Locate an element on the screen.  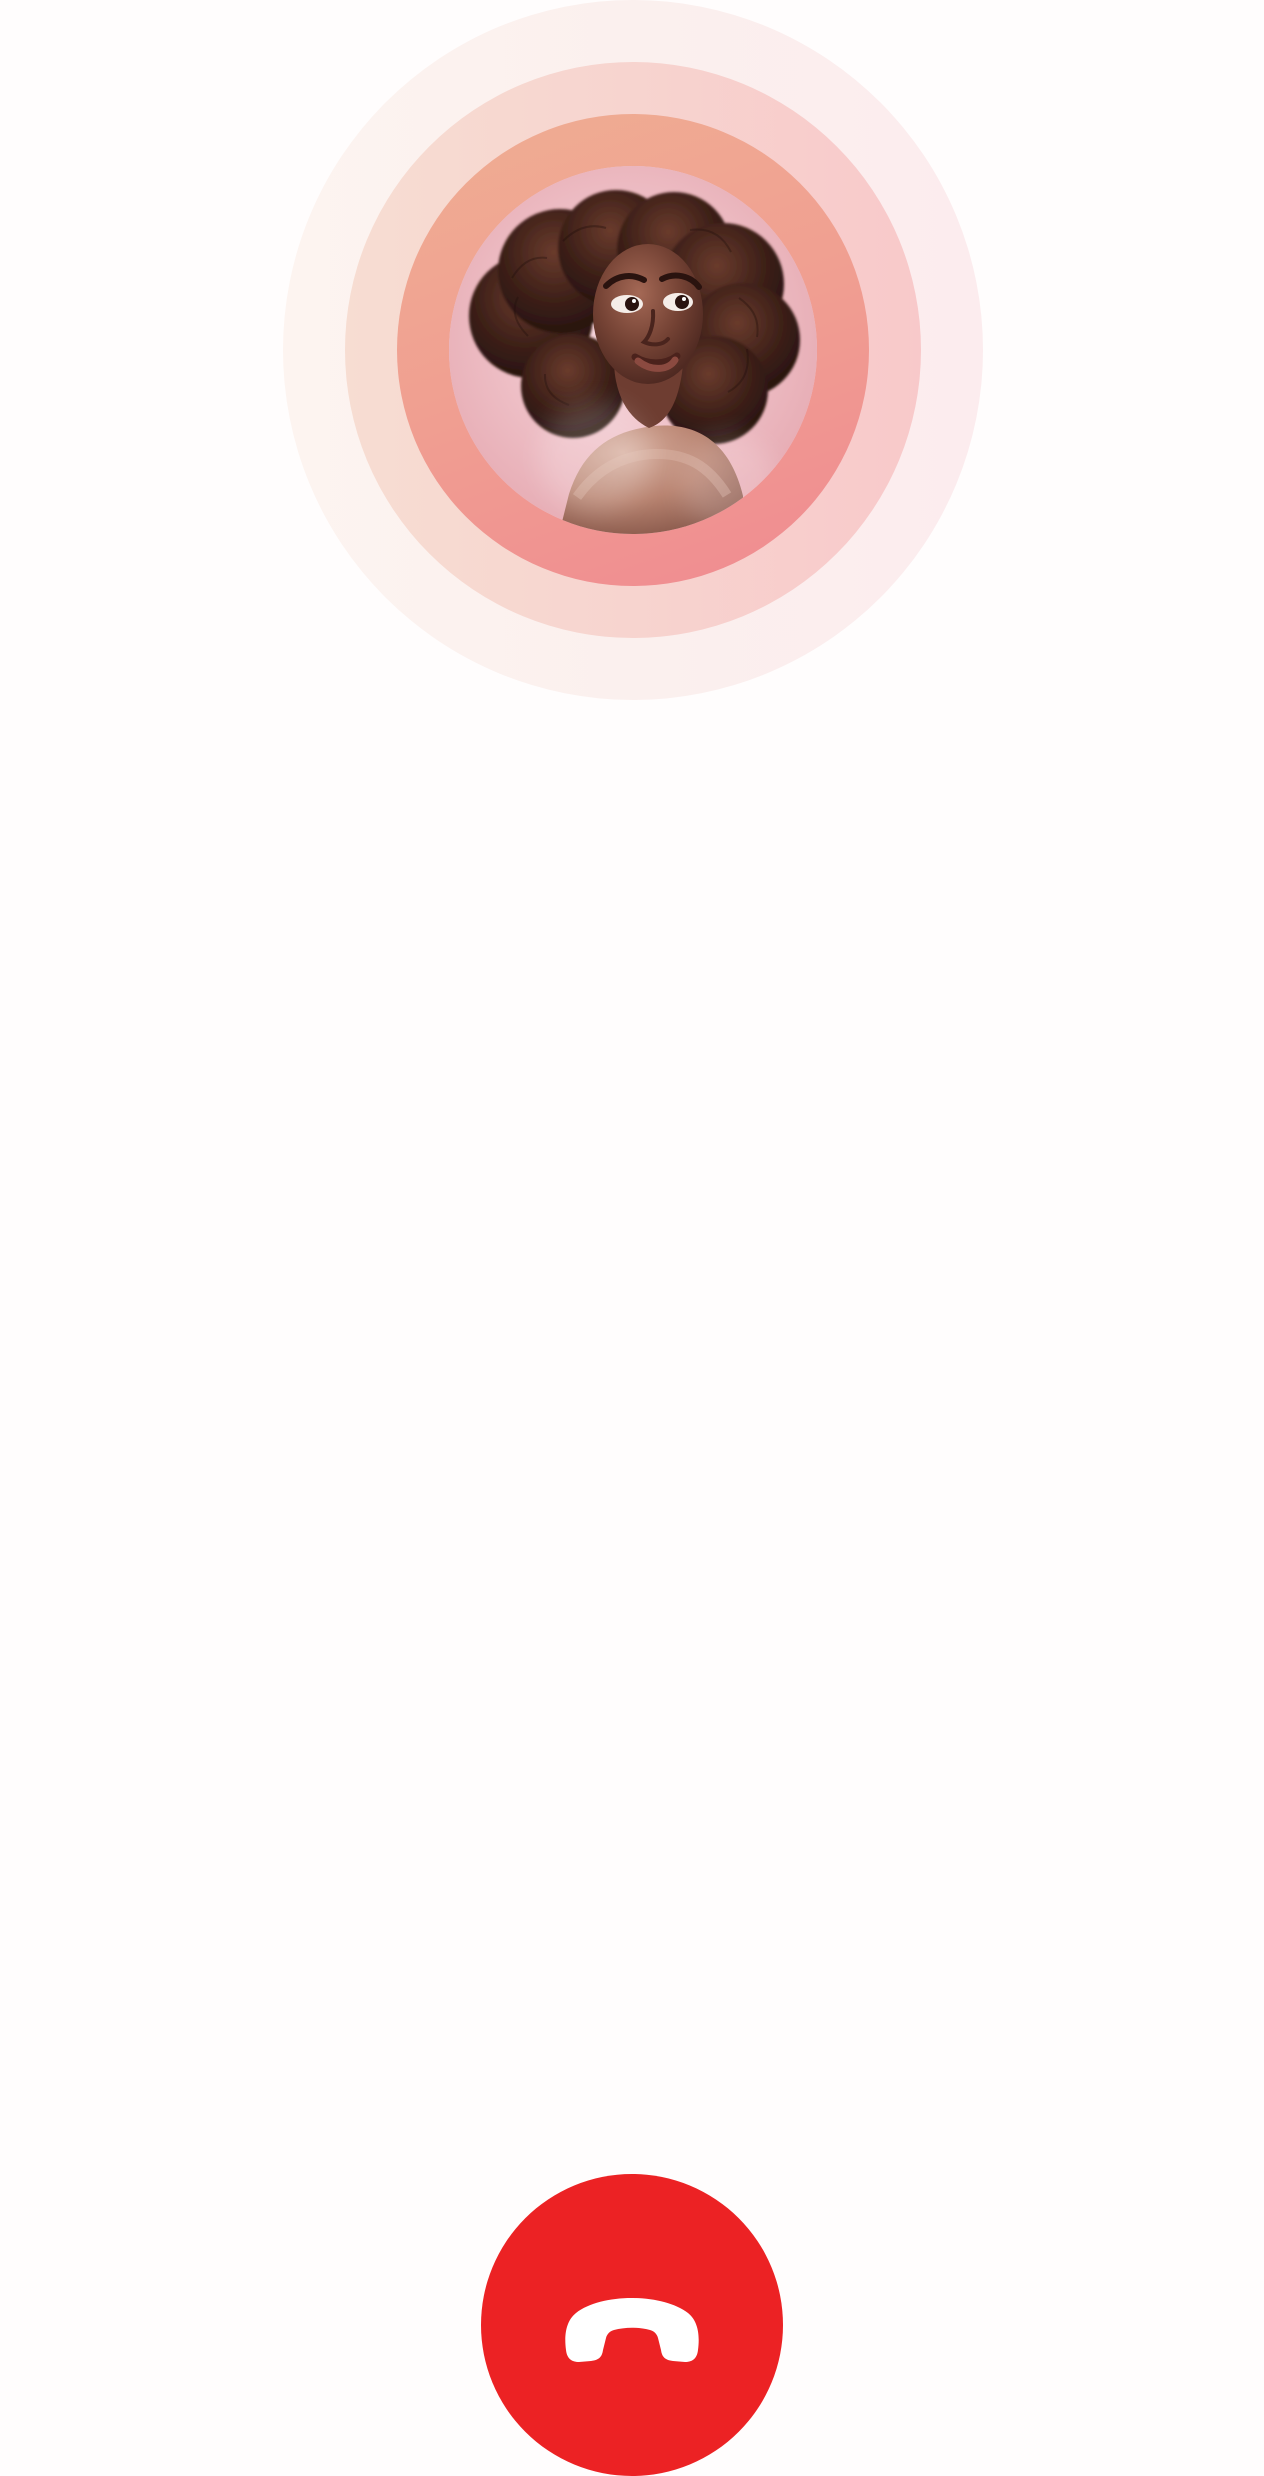
end-call-button is located at coordinates (632, 2325).